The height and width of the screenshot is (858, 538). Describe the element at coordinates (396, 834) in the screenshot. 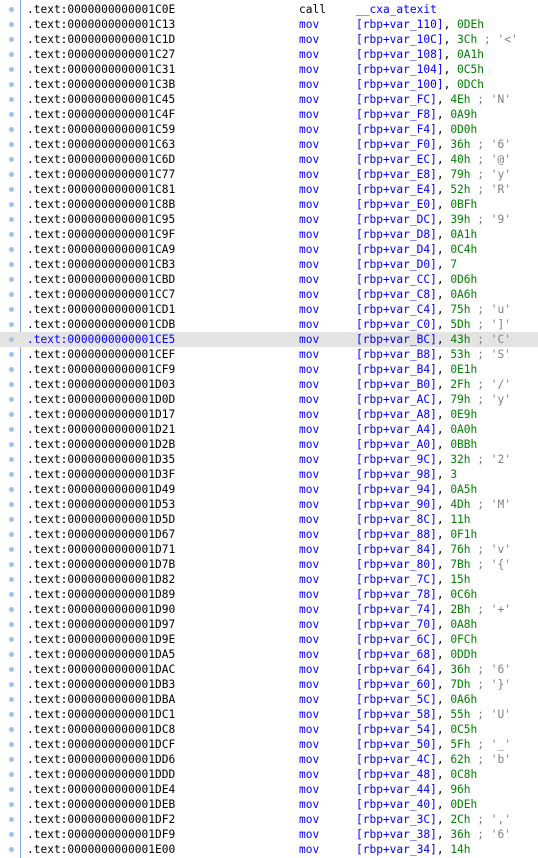

I see `memory-operand: [rbp+var_38]` at that location.